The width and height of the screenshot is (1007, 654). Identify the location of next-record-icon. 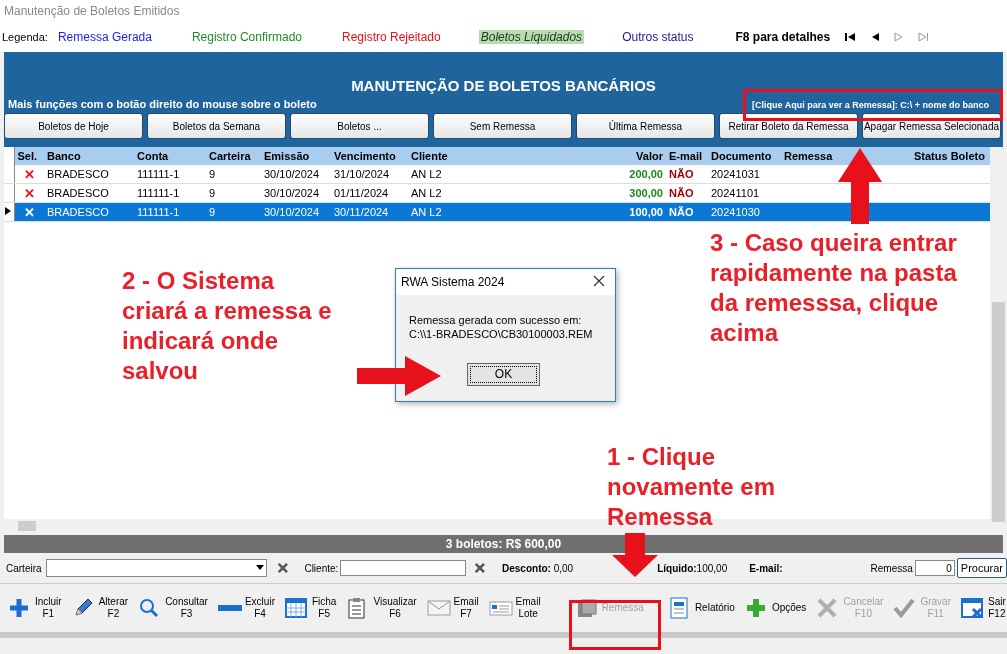
(899, 37).